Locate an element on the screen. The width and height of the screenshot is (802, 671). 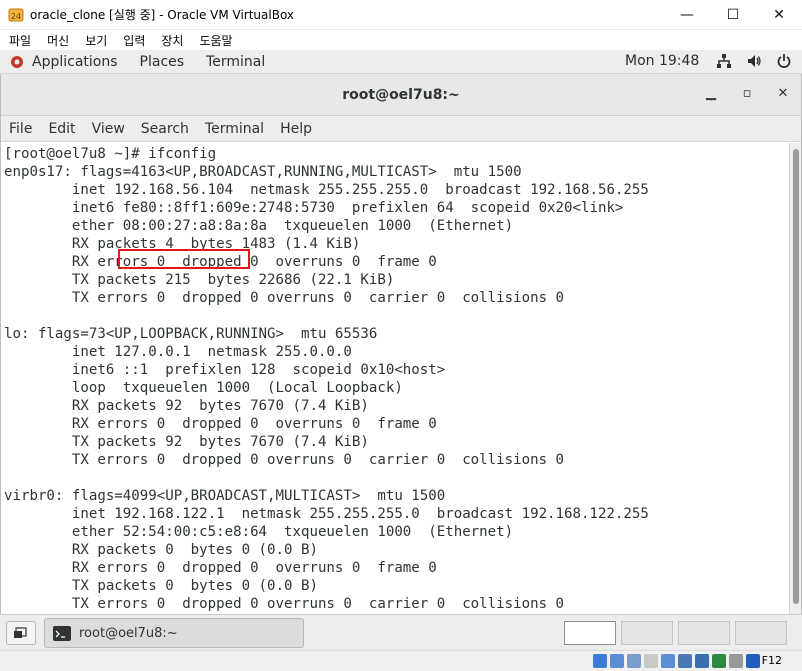
terminal-scrollbar is located at coordinates (795, 378).